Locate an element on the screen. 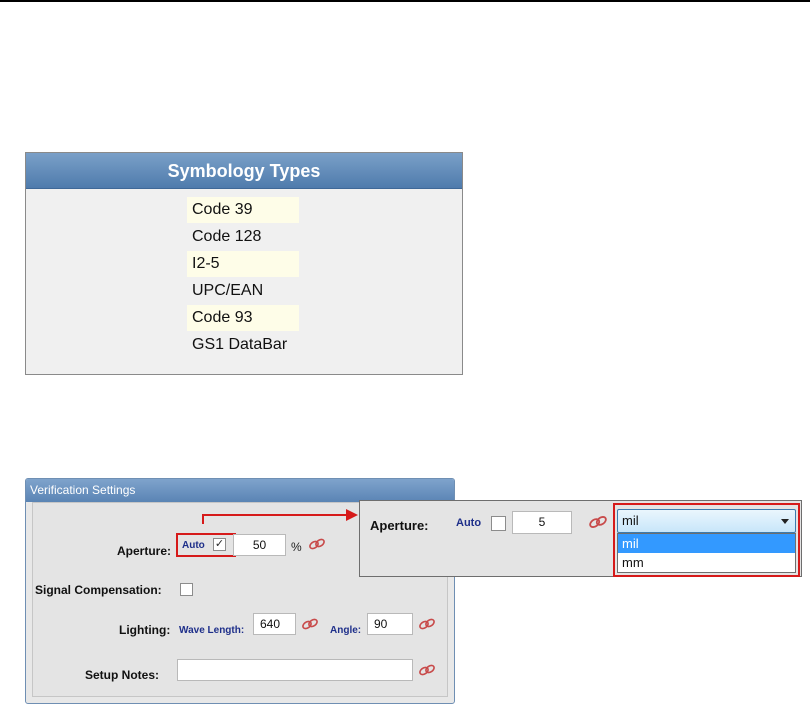  unit-dropdown-value: mil is located at coordinates (630, 520).